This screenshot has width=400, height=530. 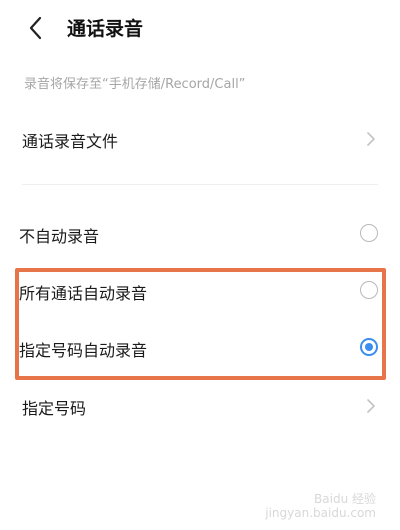 I want to click on specified-numbers-item: 指定号码, so click(x=200, y=406).